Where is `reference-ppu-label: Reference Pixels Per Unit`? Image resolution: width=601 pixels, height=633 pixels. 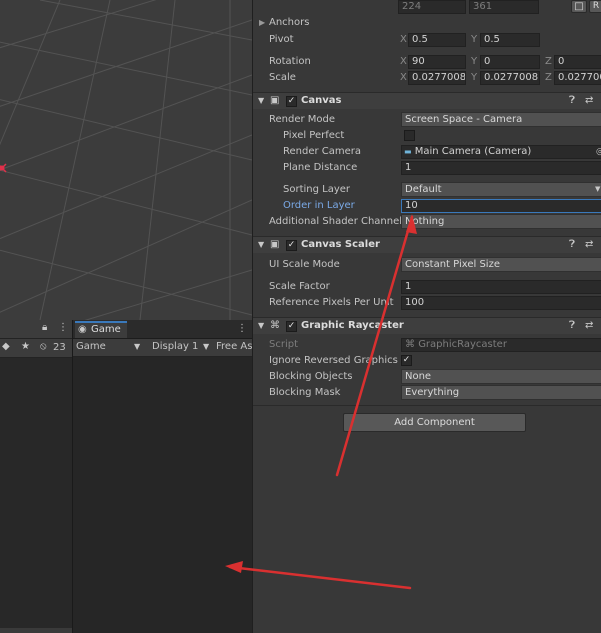 reference-ppu-label: Reference Pixels Per Unit is located at coordinates (331, 302).